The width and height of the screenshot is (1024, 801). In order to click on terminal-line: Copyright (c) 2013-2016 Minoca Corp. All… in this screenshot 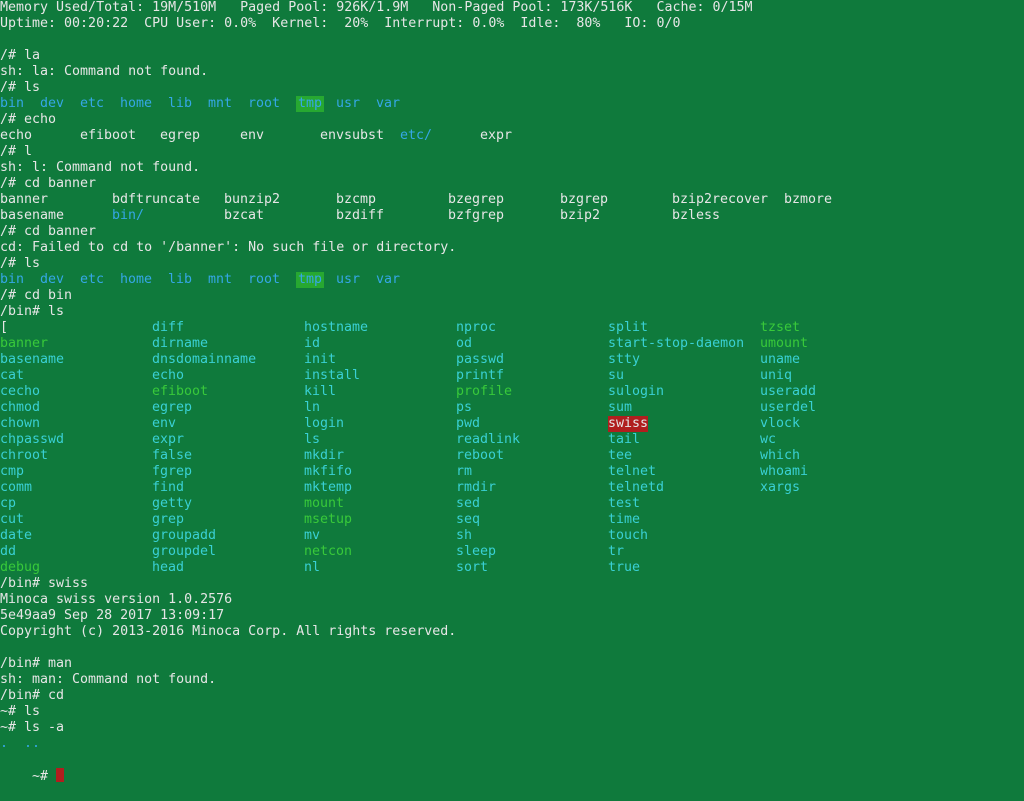, I will do `click(228, 631)`.